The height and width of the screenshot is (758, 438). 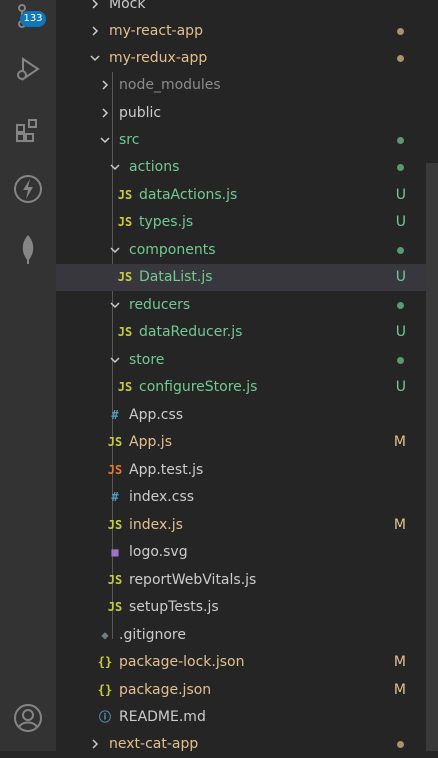 I want to click on tree-file: JS reportWebVitals.js, so click(x=241, y=580).